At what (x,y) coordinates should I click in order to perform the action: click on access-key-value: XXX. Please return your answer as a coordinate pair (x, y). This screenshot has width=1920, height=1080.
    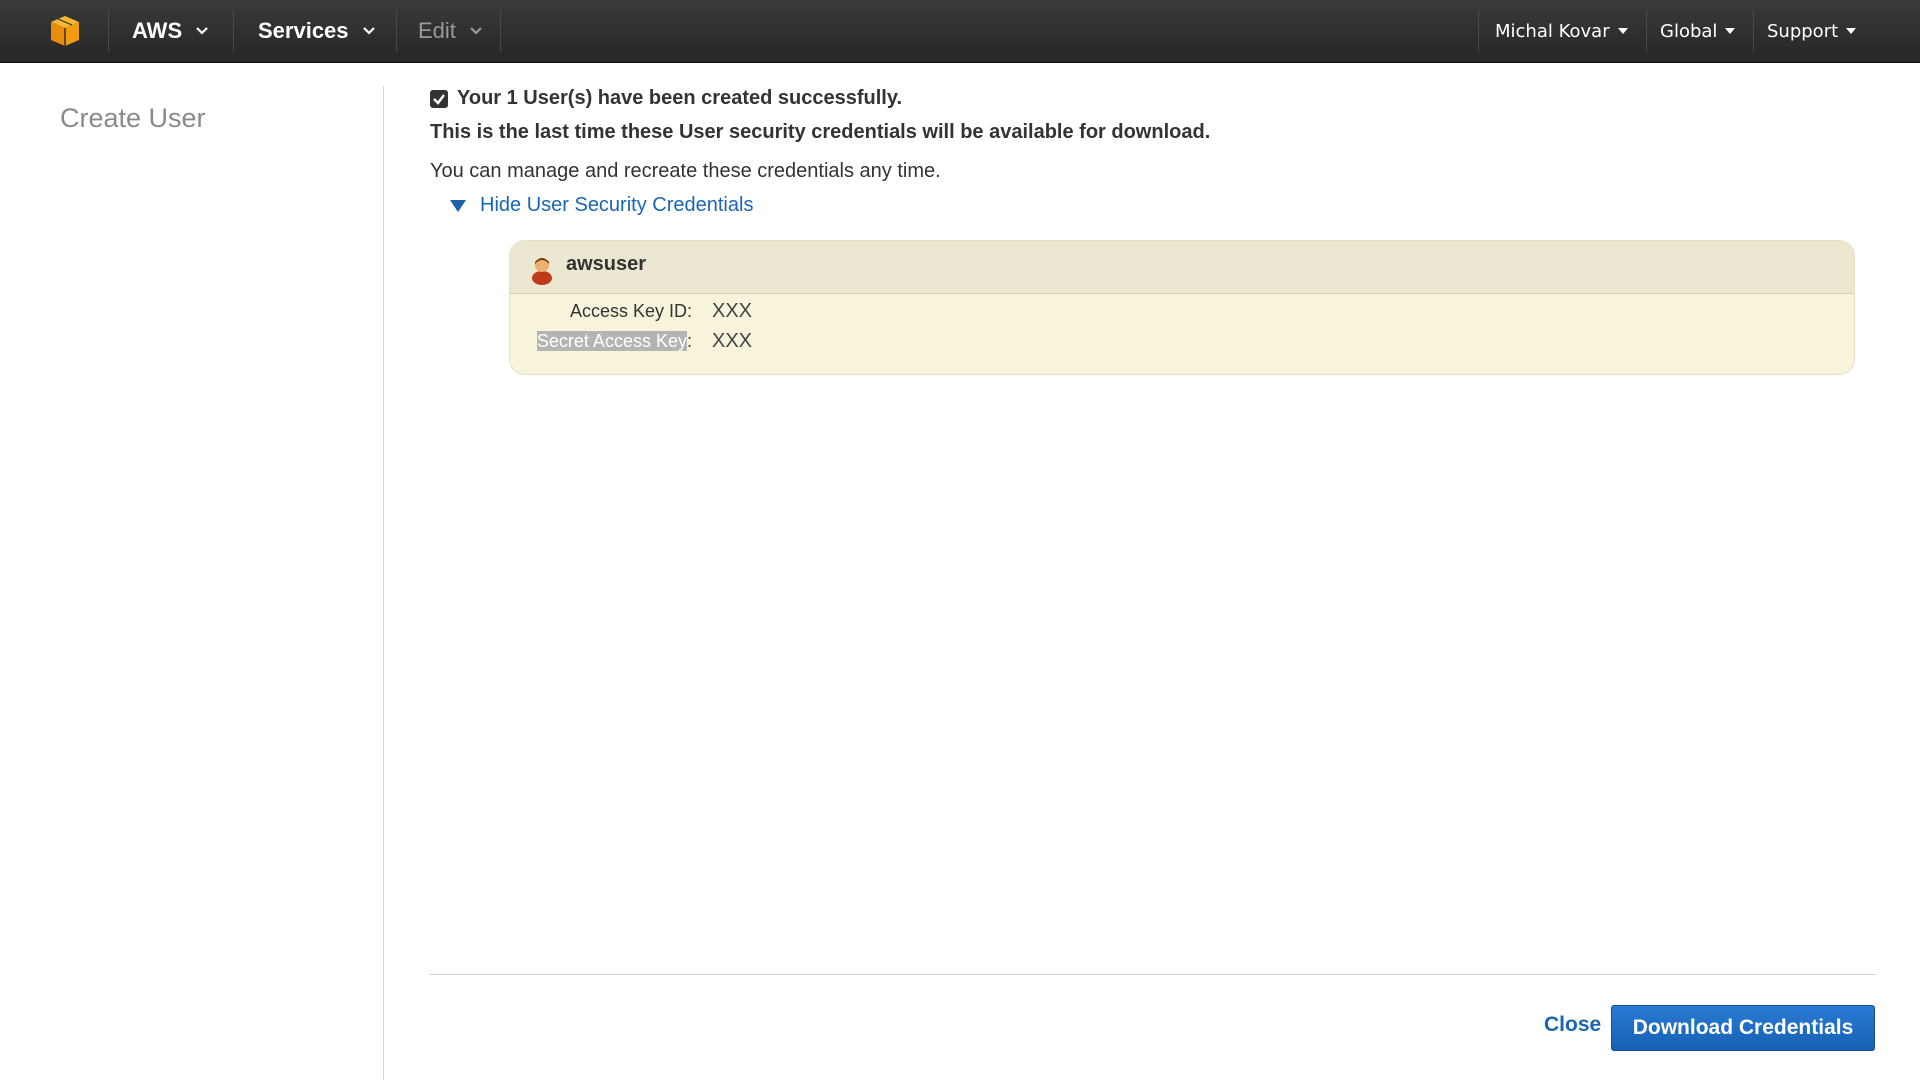
    Looking at the image, I should click on (732, 311).